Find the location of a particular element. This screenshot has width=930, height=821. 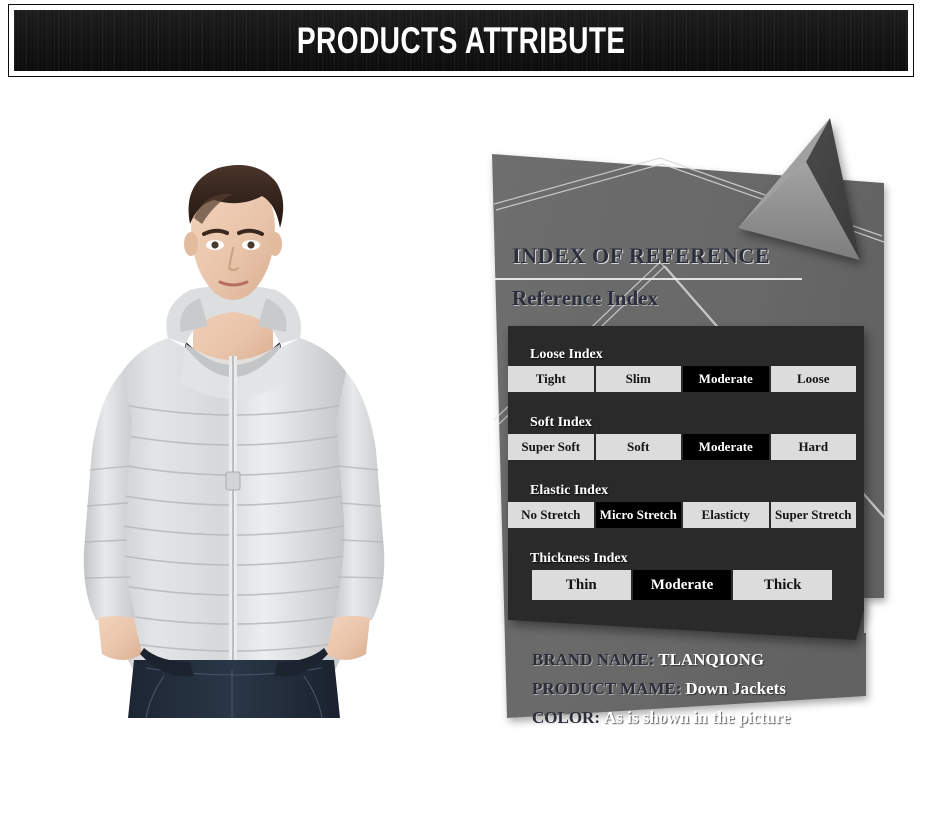

spec-color: COLOR: As is shown in the picture is located at coordinates (712, 718).